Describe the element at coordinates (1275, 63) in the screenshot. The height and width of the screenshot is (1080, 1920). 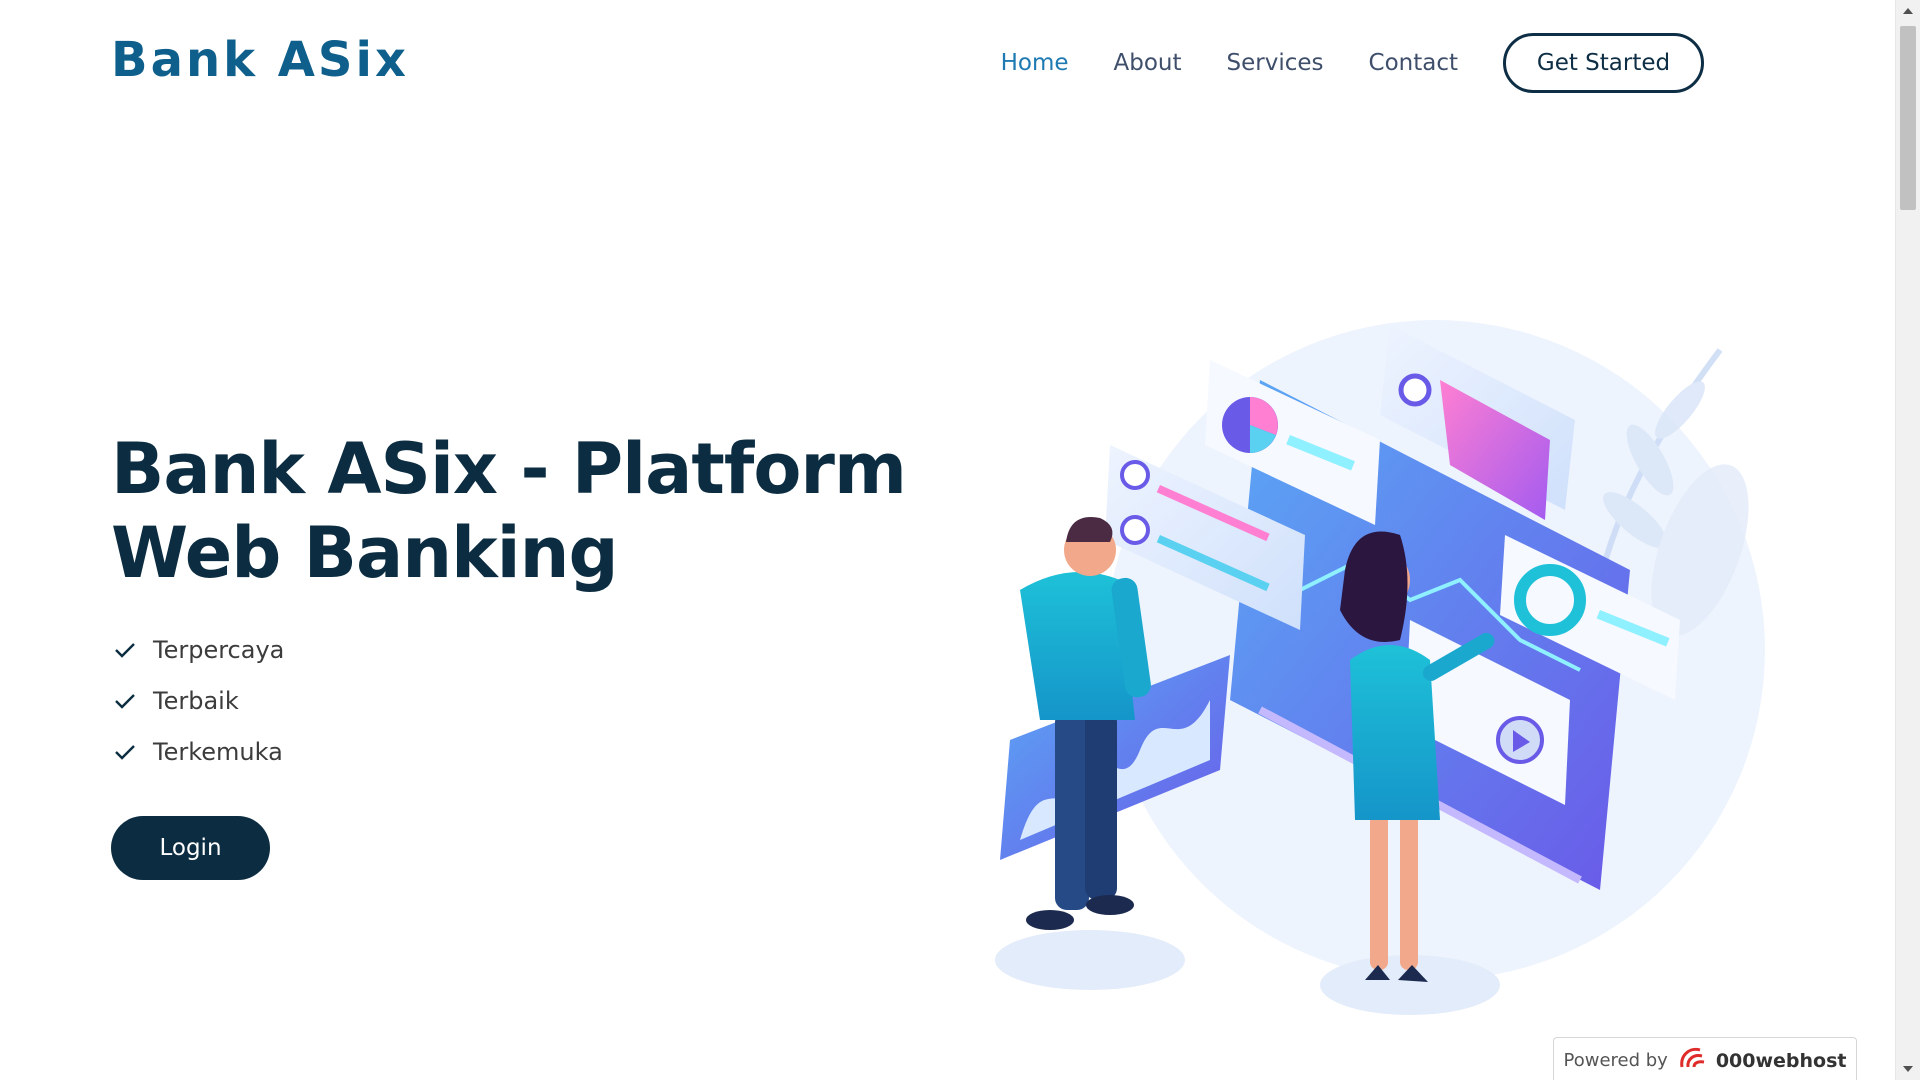
I see `nav-services: Services` at that location.